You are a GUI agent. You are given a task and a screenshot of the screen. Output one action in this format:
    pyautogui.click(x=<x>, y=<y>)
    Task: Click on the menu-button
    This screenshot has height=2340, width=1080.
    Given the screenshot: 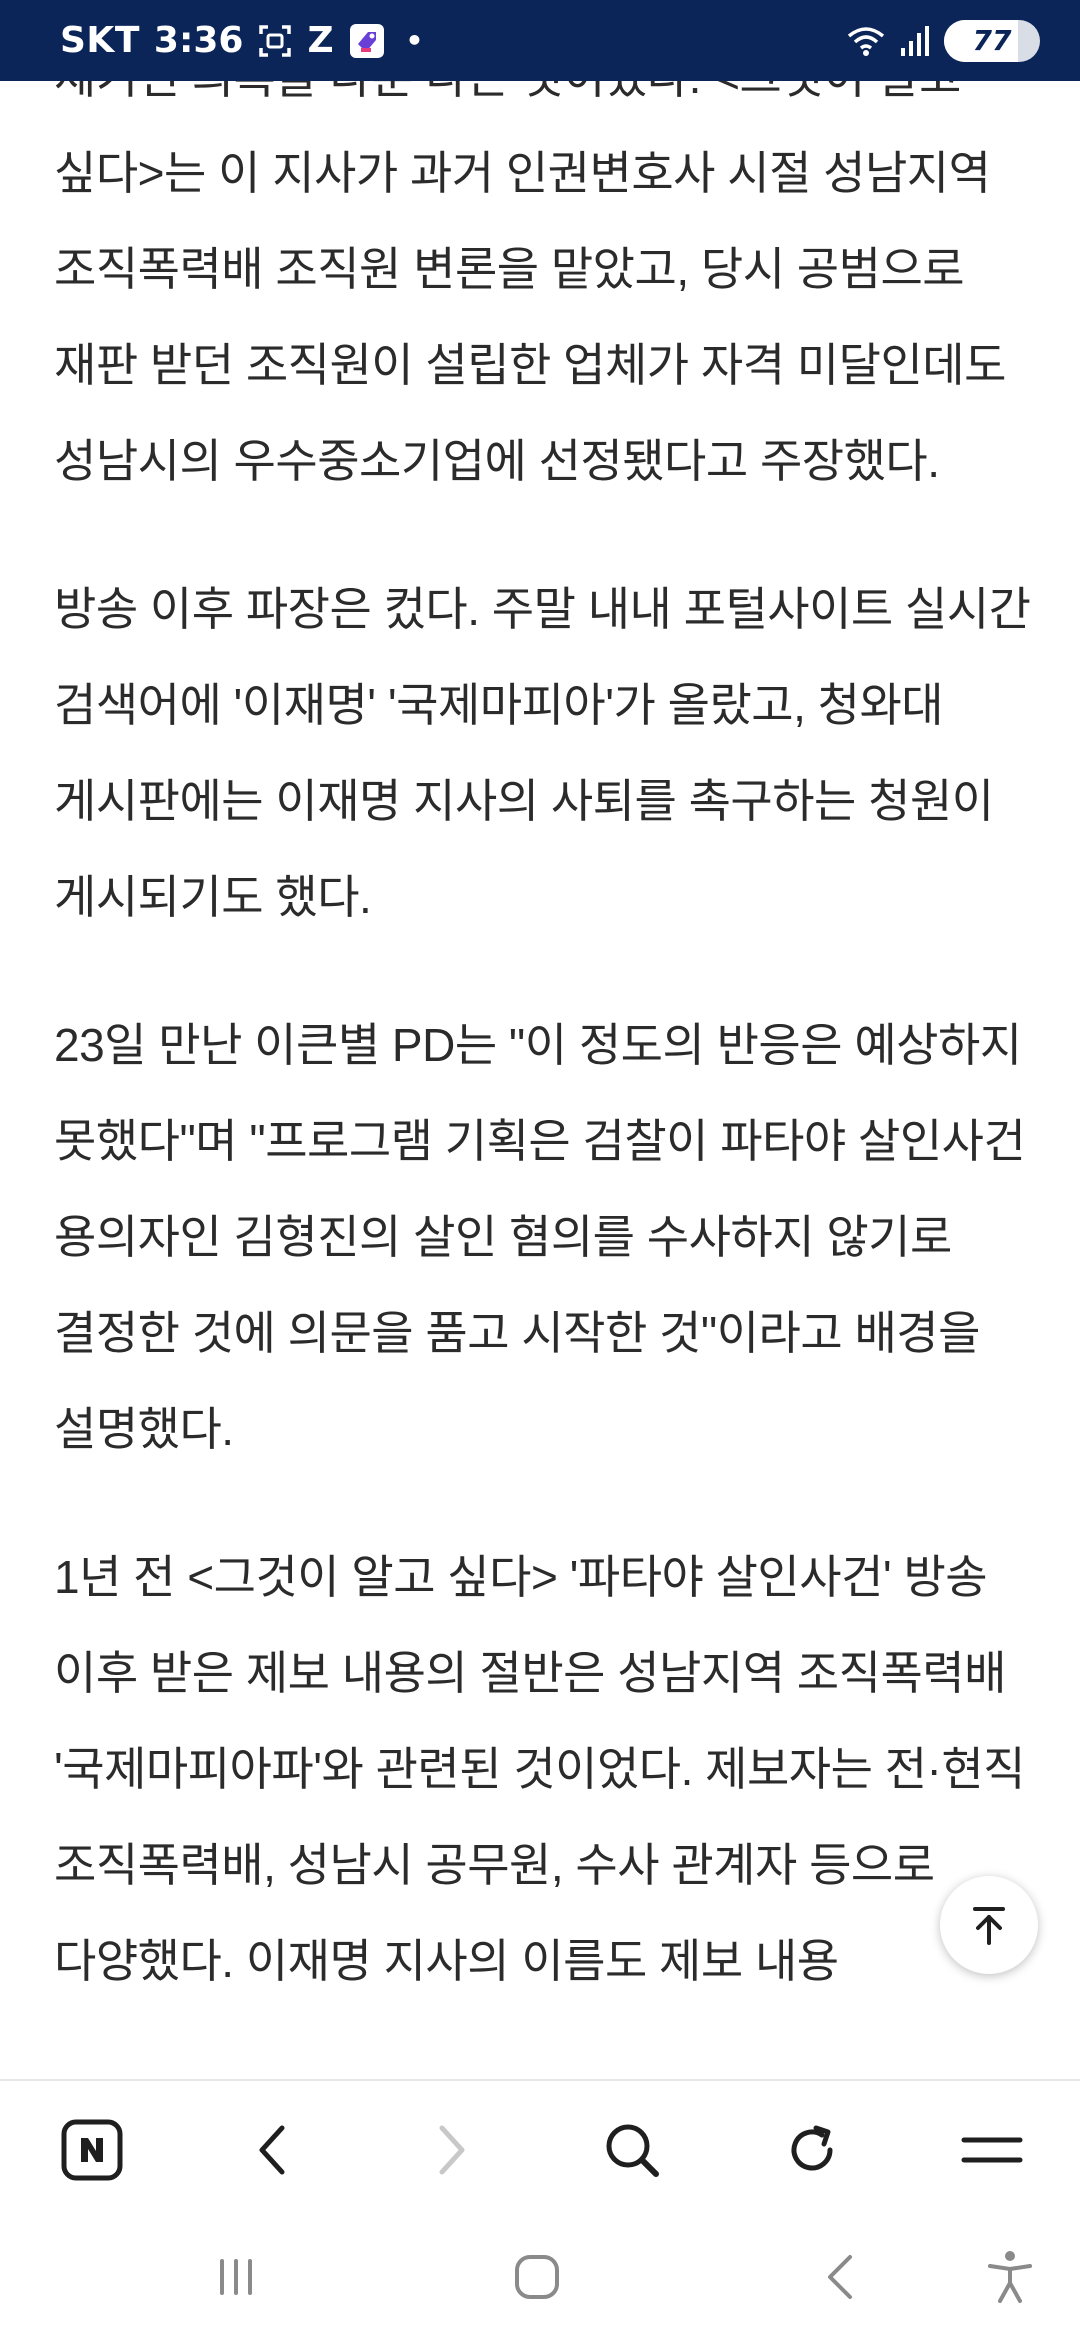 What is the action you would take?
    pyautogui.click(x=992, y=2150)
    